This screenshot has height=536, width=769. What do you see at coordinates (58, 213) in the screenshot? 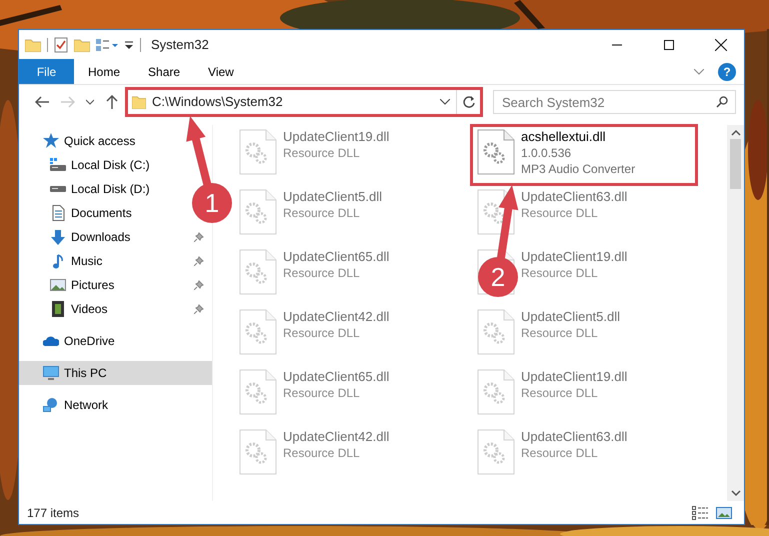
I see `document-icon` at bounding box center [58, 213].